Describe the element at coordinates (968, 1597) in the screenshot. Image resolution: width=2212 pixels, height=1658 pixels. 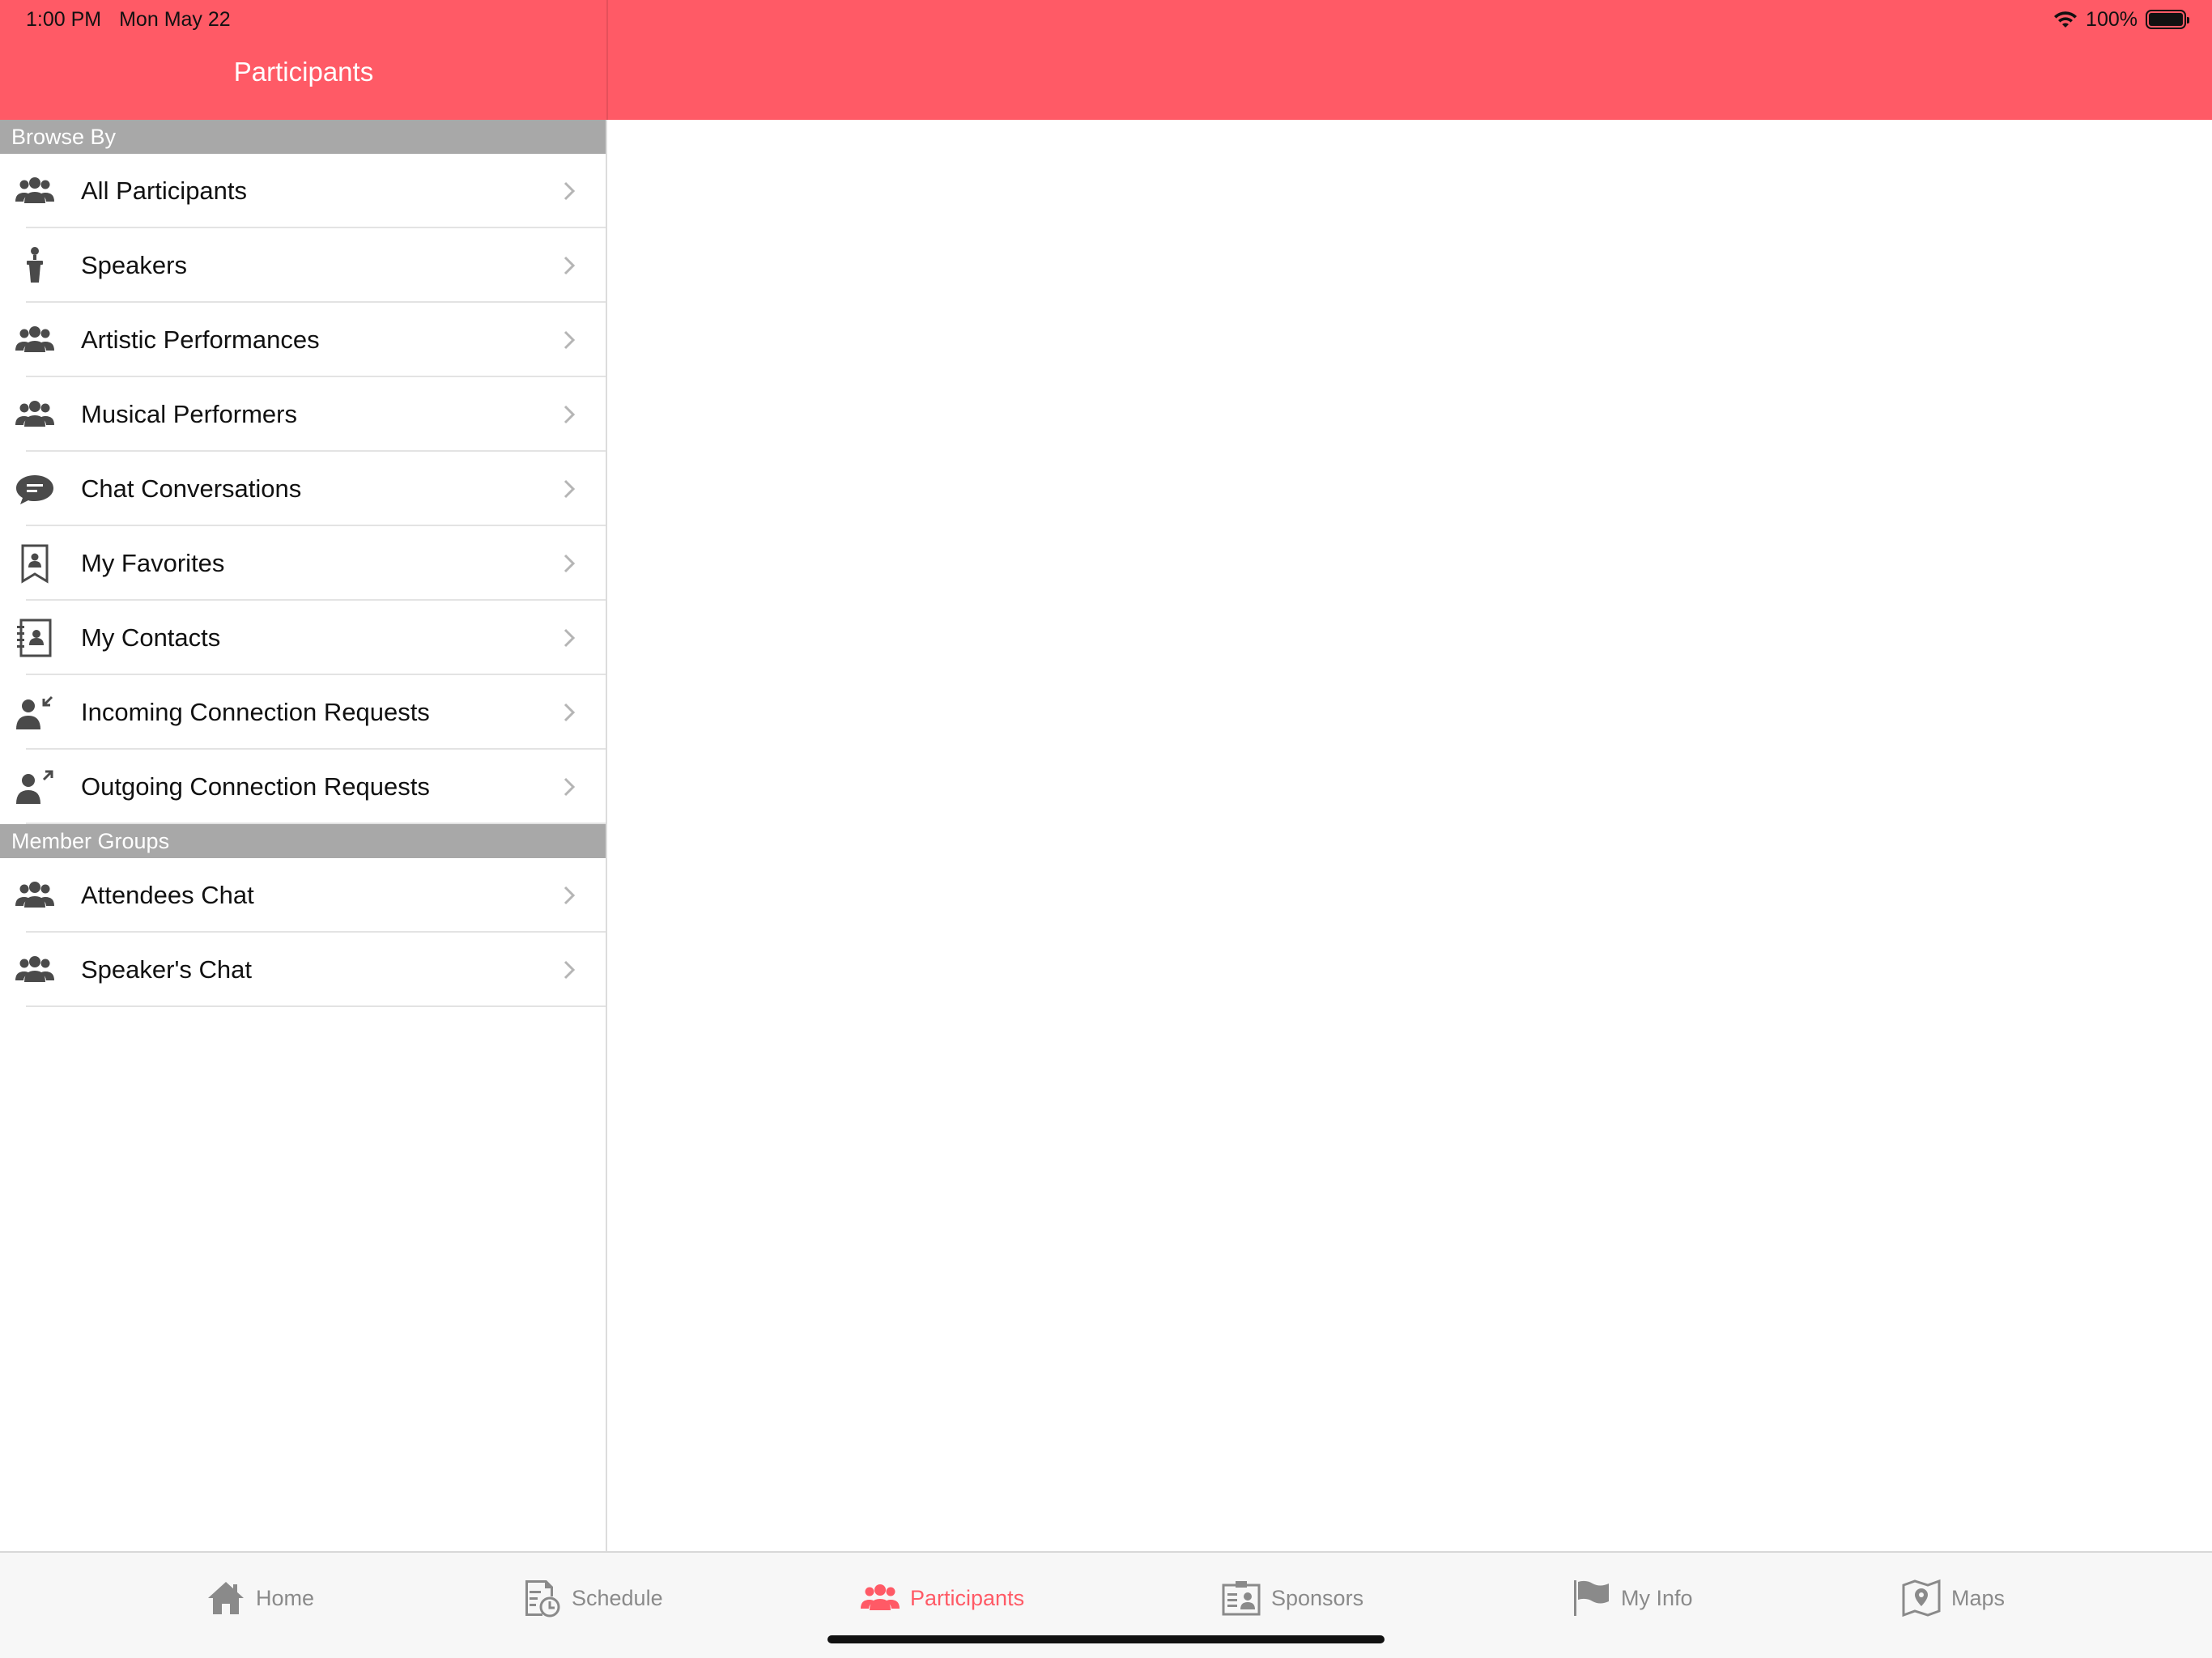
I see `tab-label: Participants` at that location.